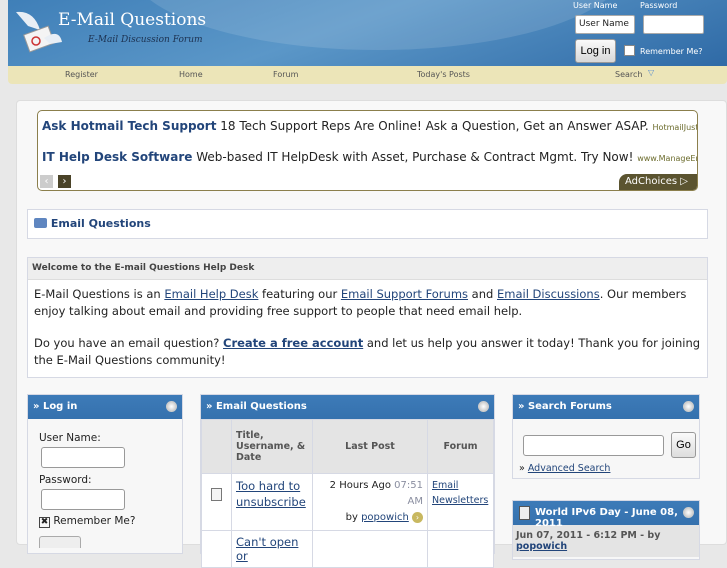 Image resolution: width=727 pixels, height=568 pixels. What do you see at coordinates (39, 32) in the screenshot?
I see `winged-envelope-logo-icon` at bounding box center [39, 32].